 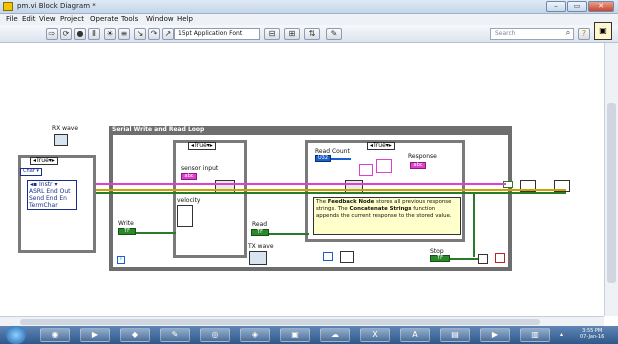 What do you see at coordinates (301, 184) in the screenshot?
I see `string-wire` at bounding box center [301, 184].